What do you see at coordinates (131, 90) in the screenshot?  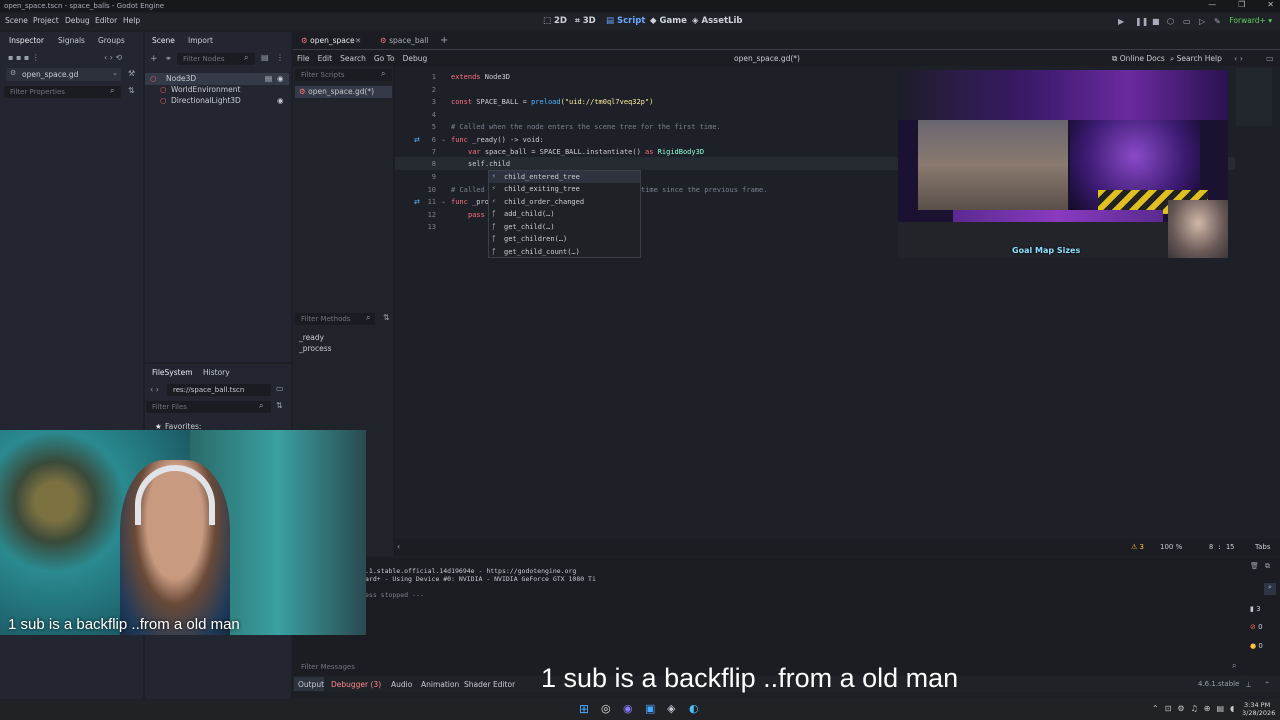 I see `filter-options-icon: ⇅` at bounding box center [131, 90].